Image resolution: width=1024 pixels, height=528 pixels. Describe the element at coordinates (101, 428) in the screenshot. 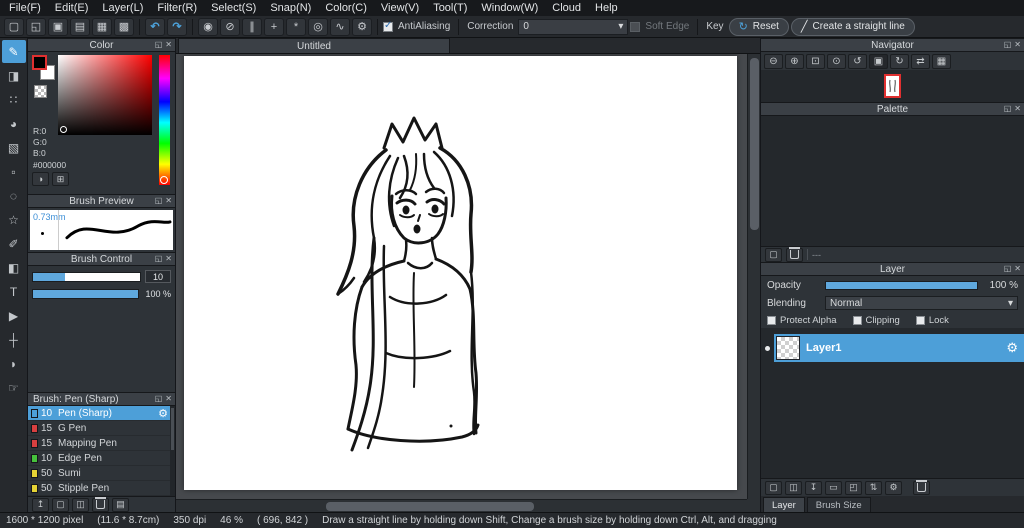

I see `brush-row-g-pen: 15 G Pen` at that location.